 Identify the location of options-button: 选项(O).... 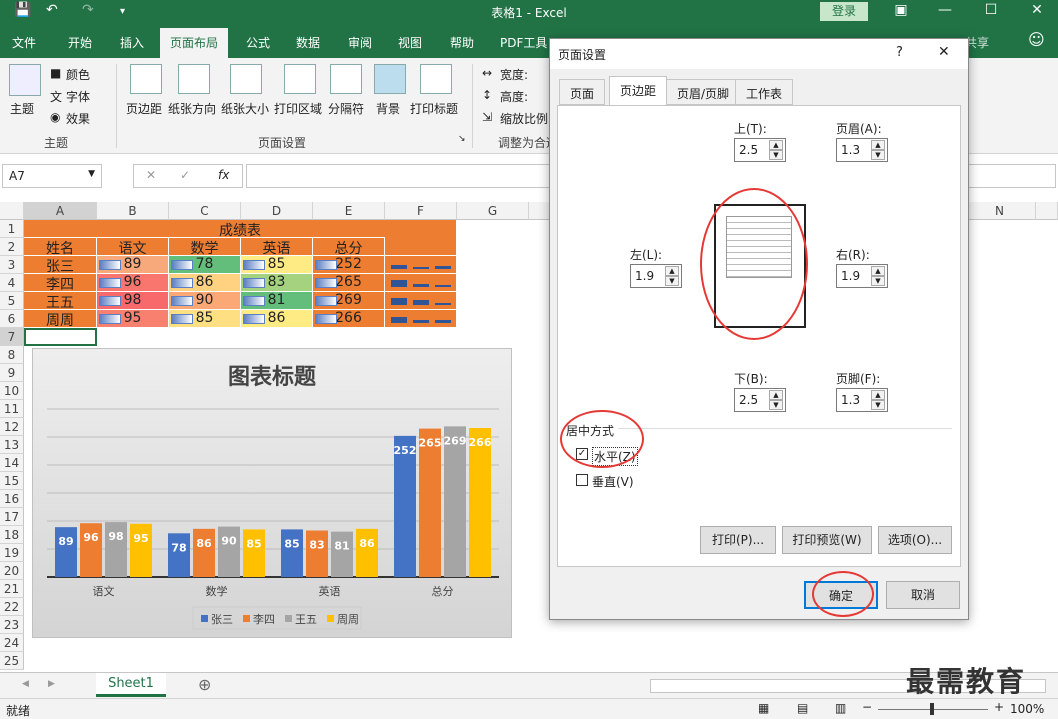
(915, 540).